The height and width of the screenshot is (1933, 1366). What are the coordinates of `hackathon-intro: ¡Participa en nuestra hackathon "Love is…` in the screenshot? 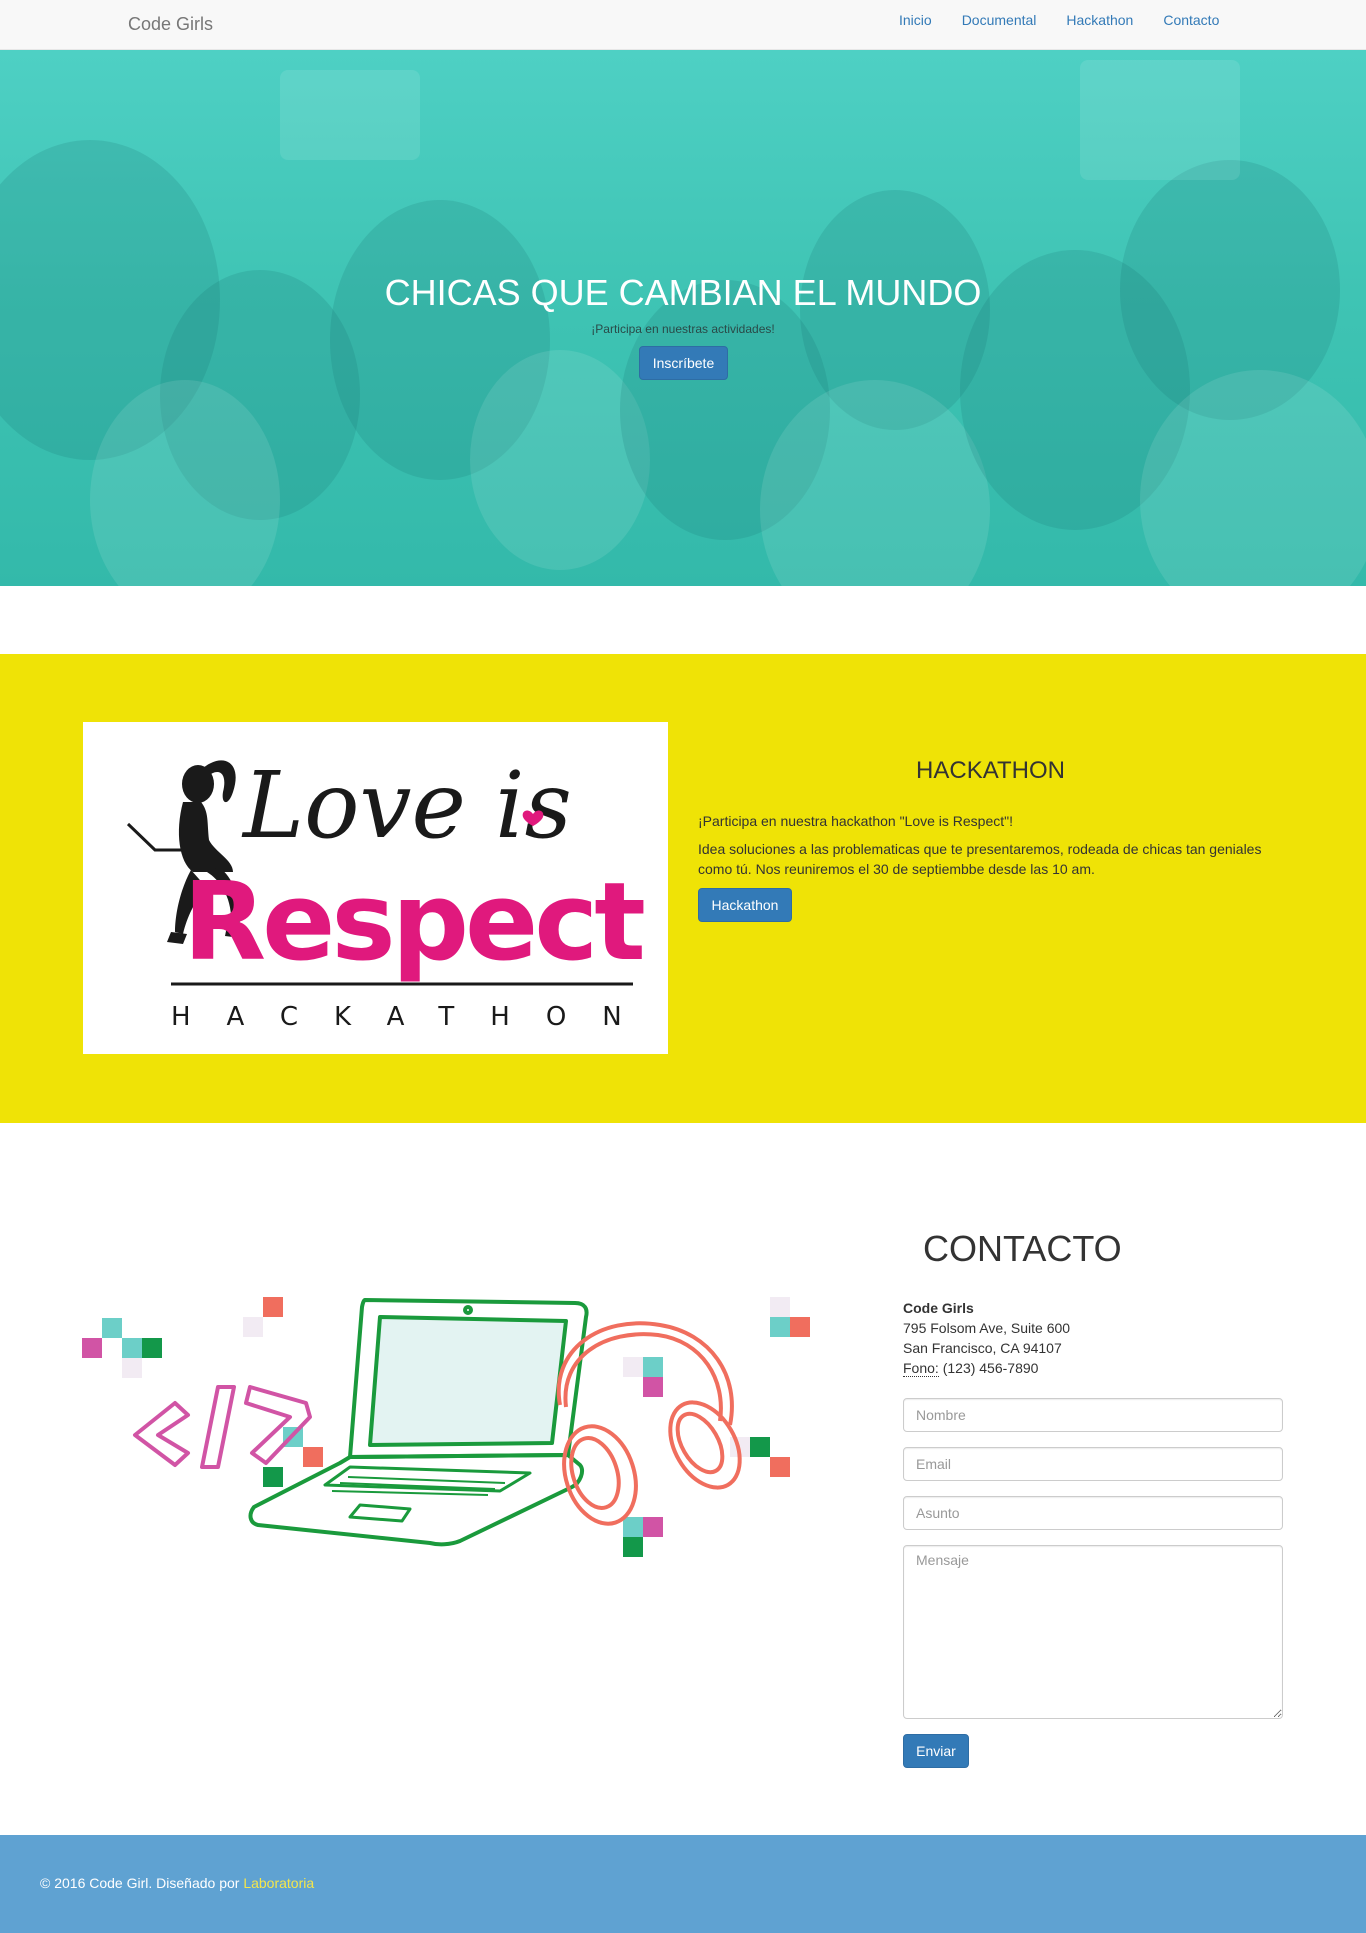 It's located at (855, 821).